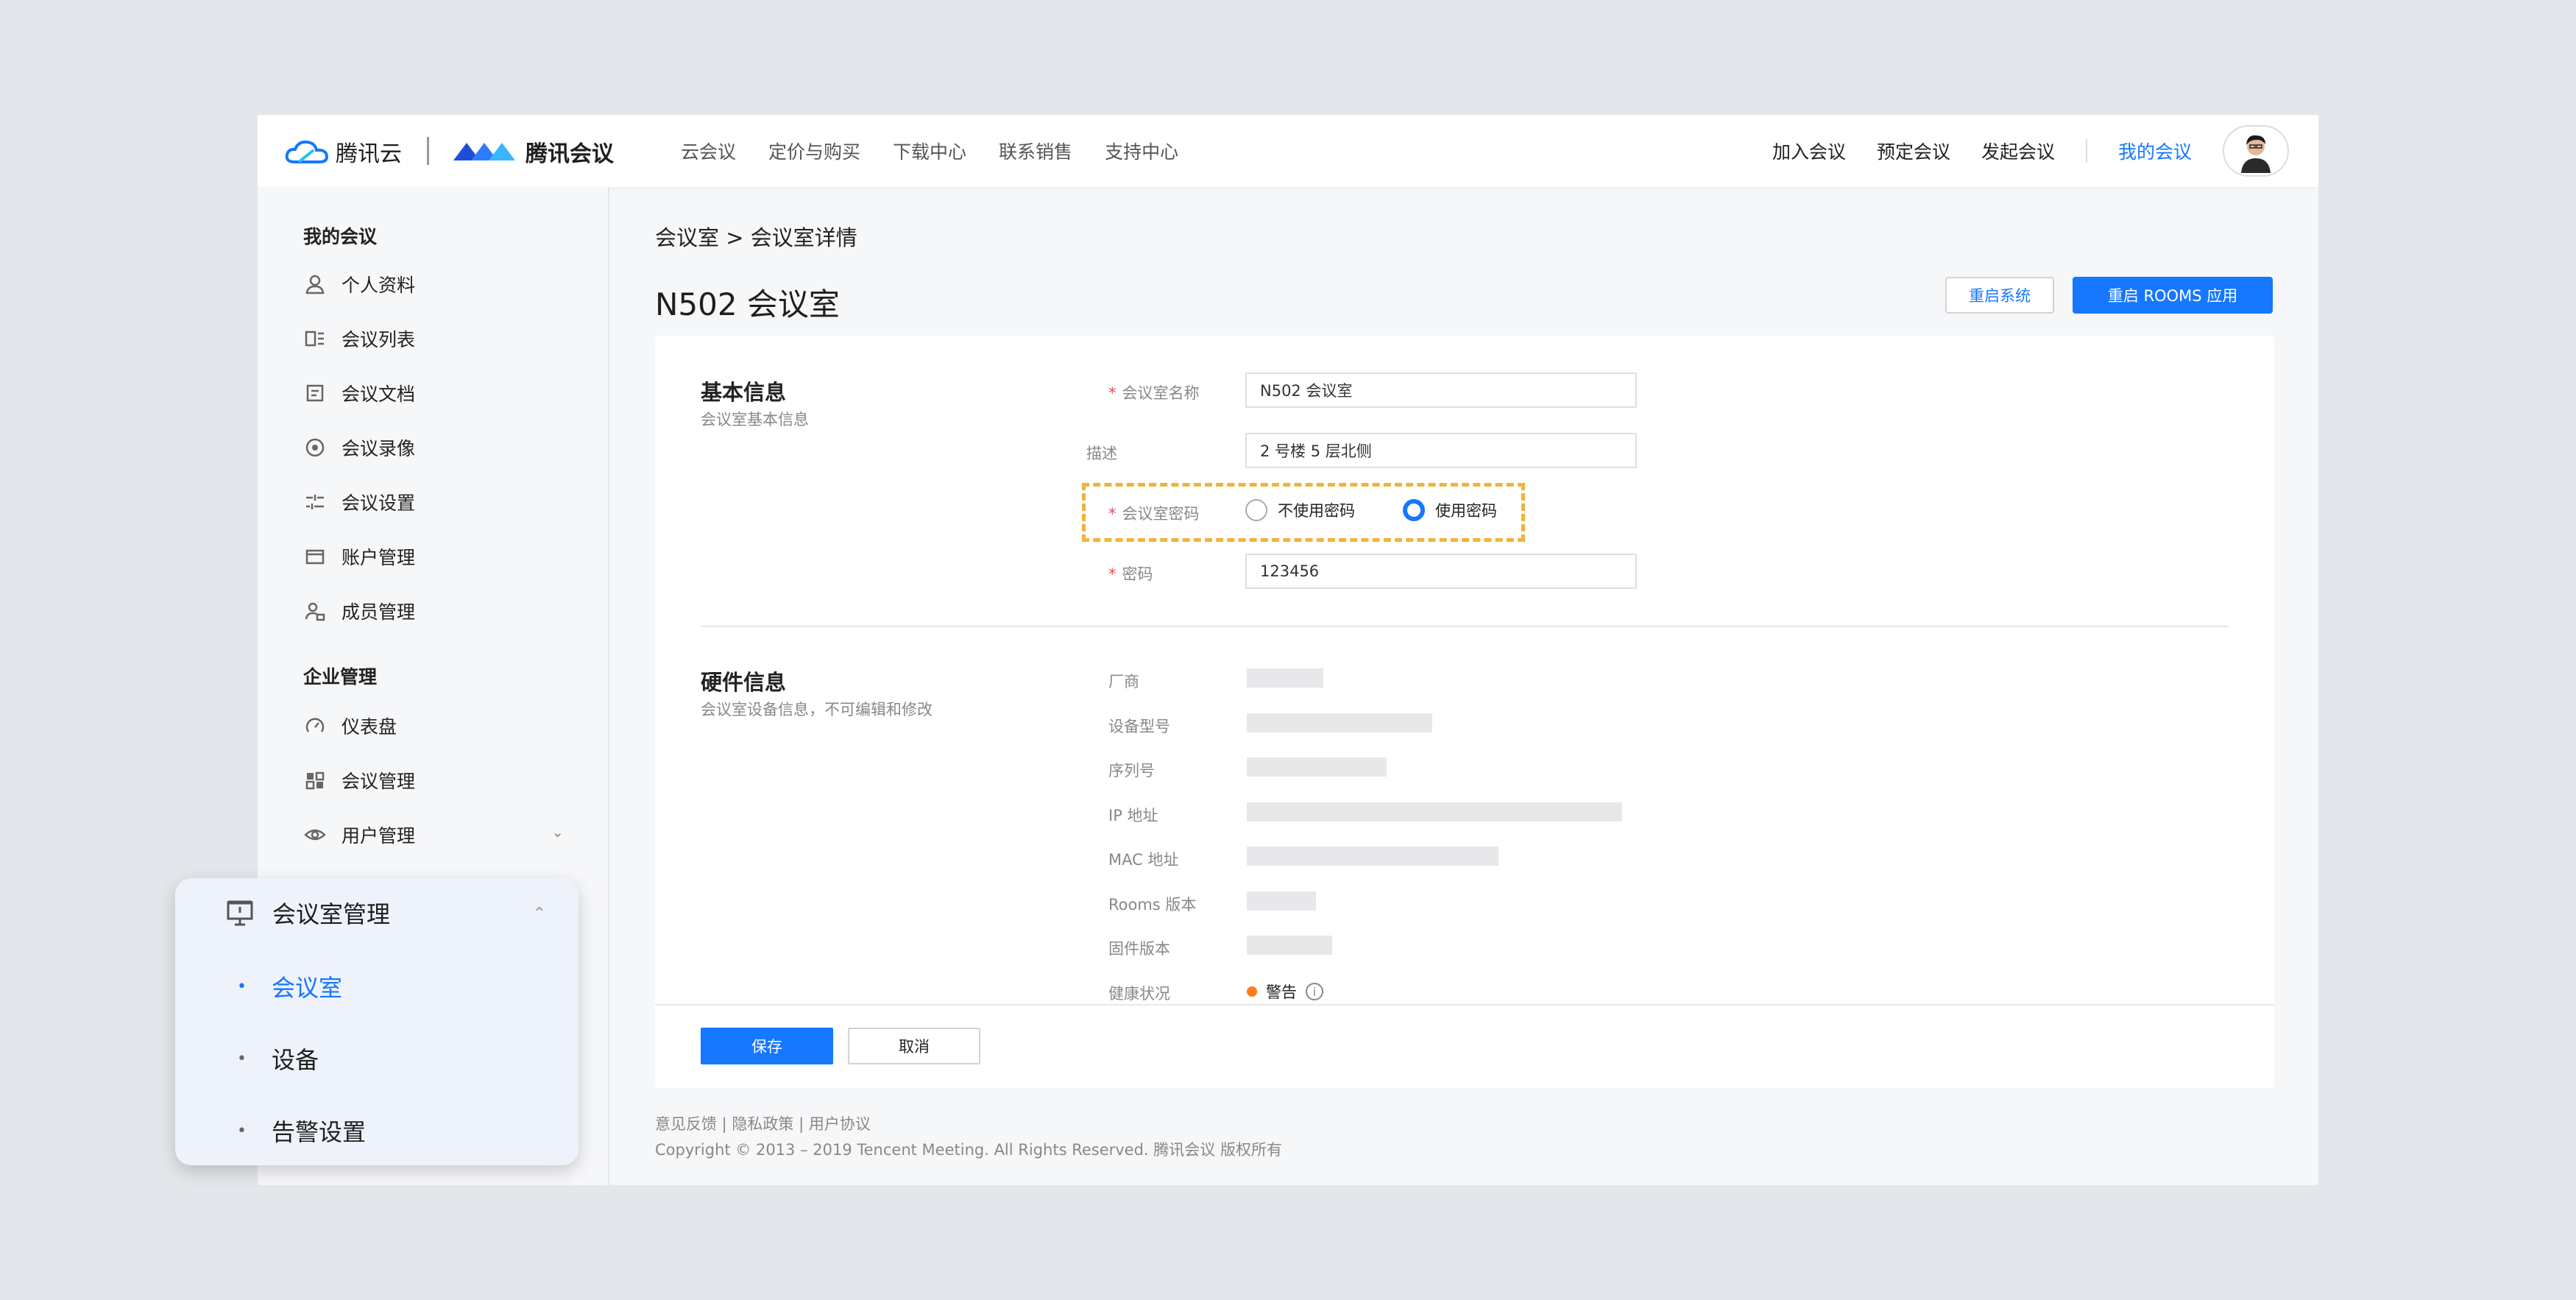  I want to click on room-password-mode-label: * 会议室密码, so click(1154, 514).